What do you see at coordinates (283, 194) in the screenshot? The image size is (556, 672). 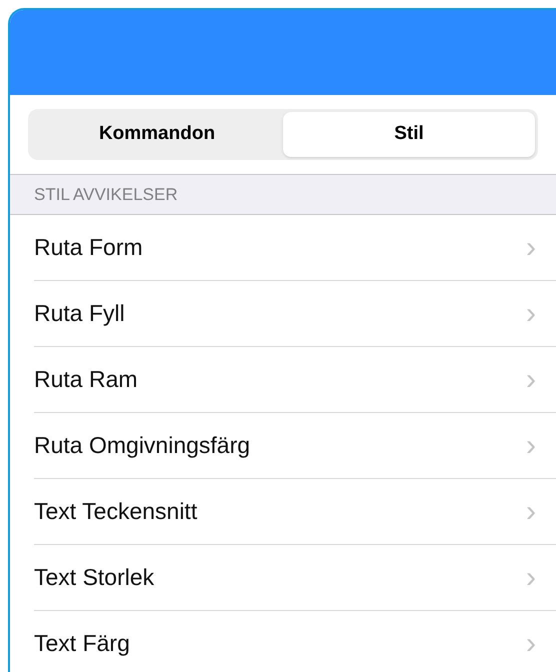 I see `section-header: STIL AVVIKELSER` at bounding box center [283, 194].